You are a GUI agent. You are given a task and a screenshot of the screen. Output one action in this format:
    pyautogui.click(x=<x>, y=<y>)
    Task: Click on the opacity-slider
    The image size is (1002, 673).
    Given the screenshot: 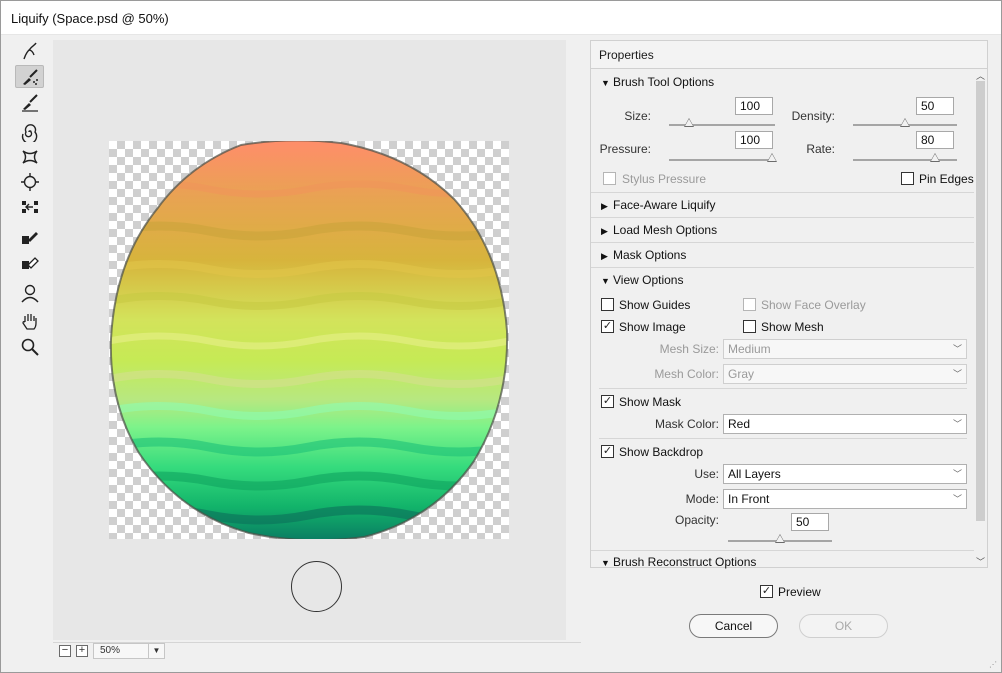 What is the action you would take?
    pyautogui.click(x=780, y=541)
    